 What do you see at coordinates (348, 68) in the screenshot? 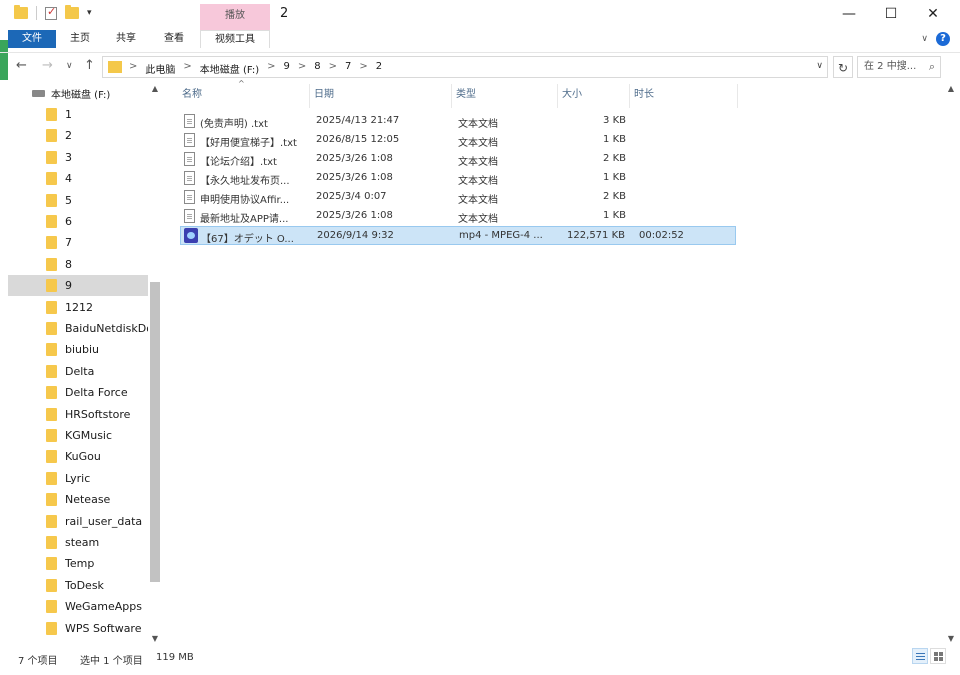
I see `breadcrumb-folder-7: 7` at bounding box center [348, 68].